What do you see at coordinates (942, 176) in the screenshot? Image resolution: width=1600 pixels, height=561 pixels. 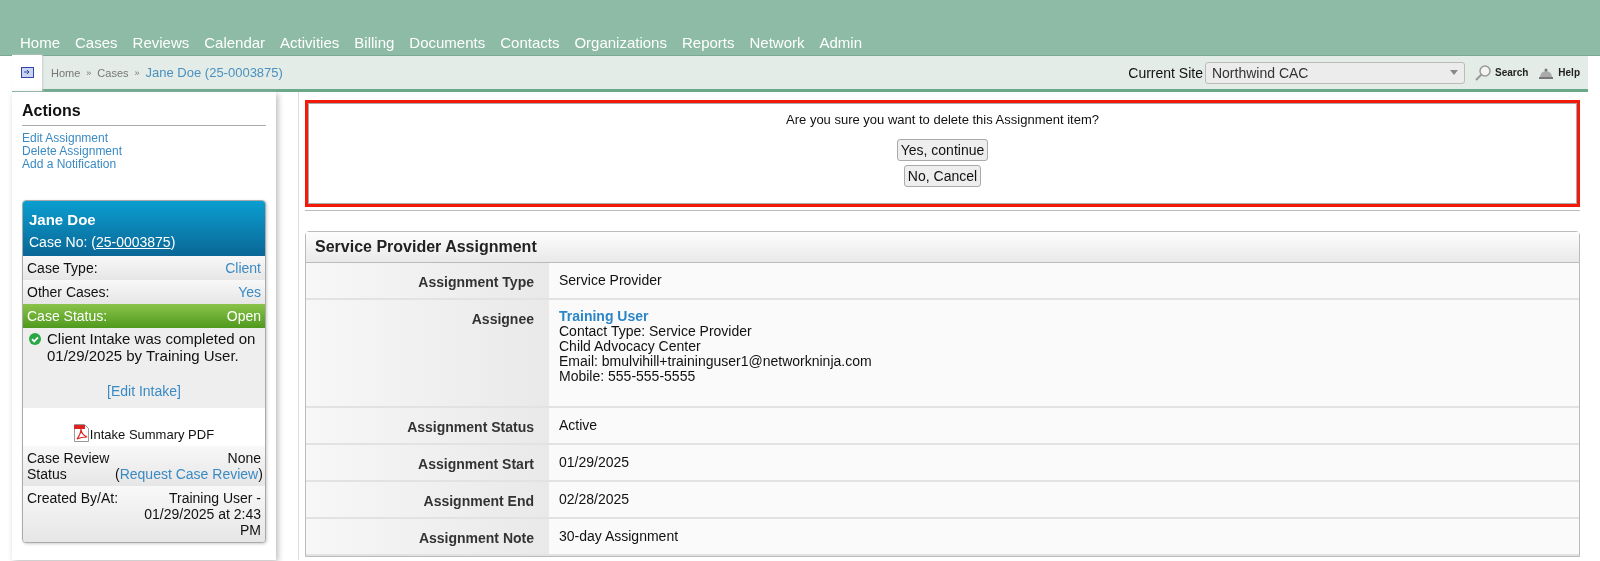 I see `cancel-button: No, Cancel` at bounding box center [942, 176].